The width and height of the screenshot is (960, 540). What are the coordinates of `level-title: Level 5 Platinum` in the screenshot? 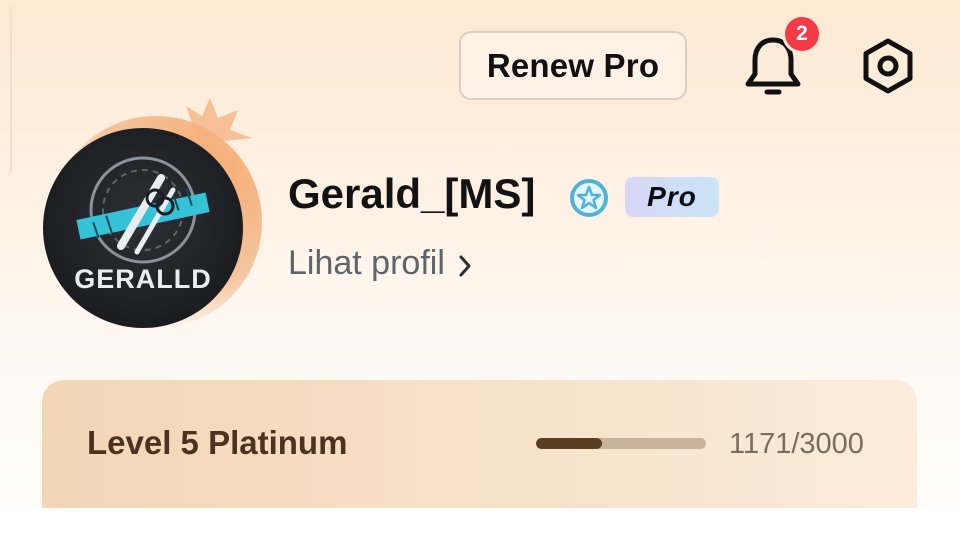 It's located at (217, 442).